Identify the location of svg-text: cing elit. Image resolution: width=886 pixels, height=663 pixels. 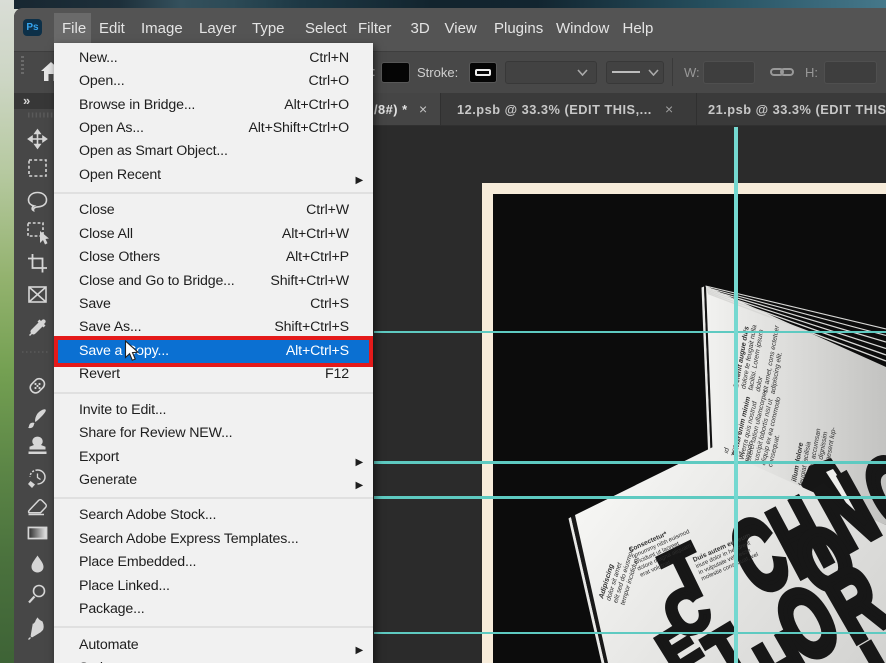
(579, 651).